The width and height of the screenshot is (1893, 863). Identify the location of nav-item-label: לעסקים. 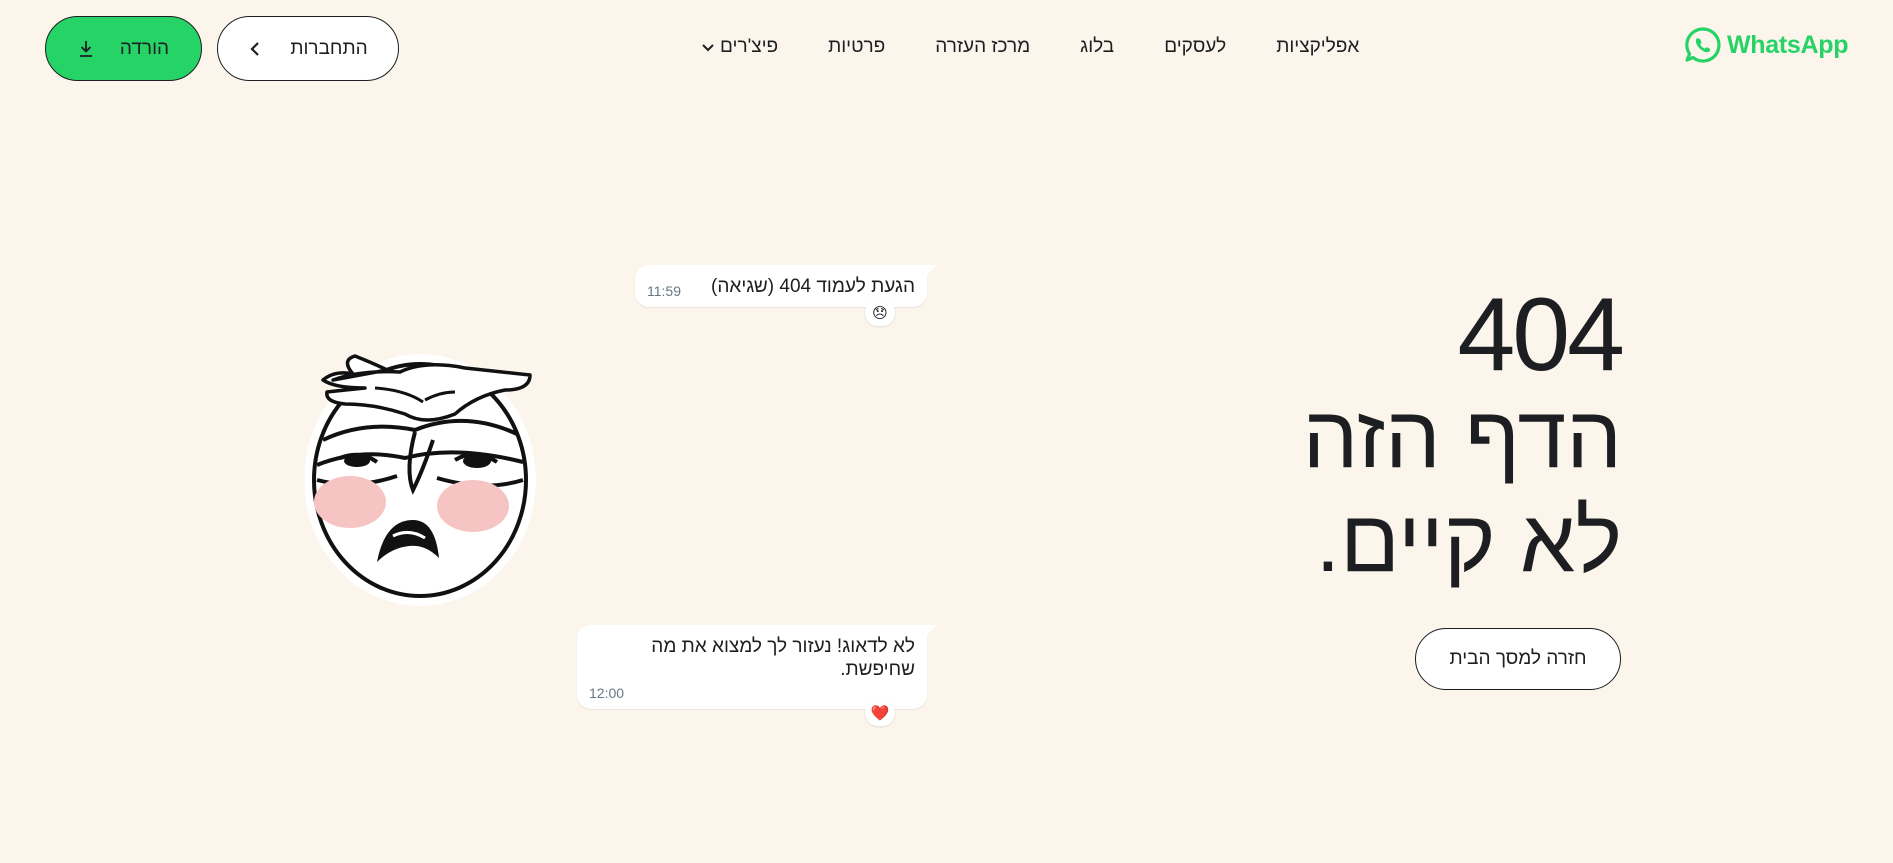
(1195, 46).